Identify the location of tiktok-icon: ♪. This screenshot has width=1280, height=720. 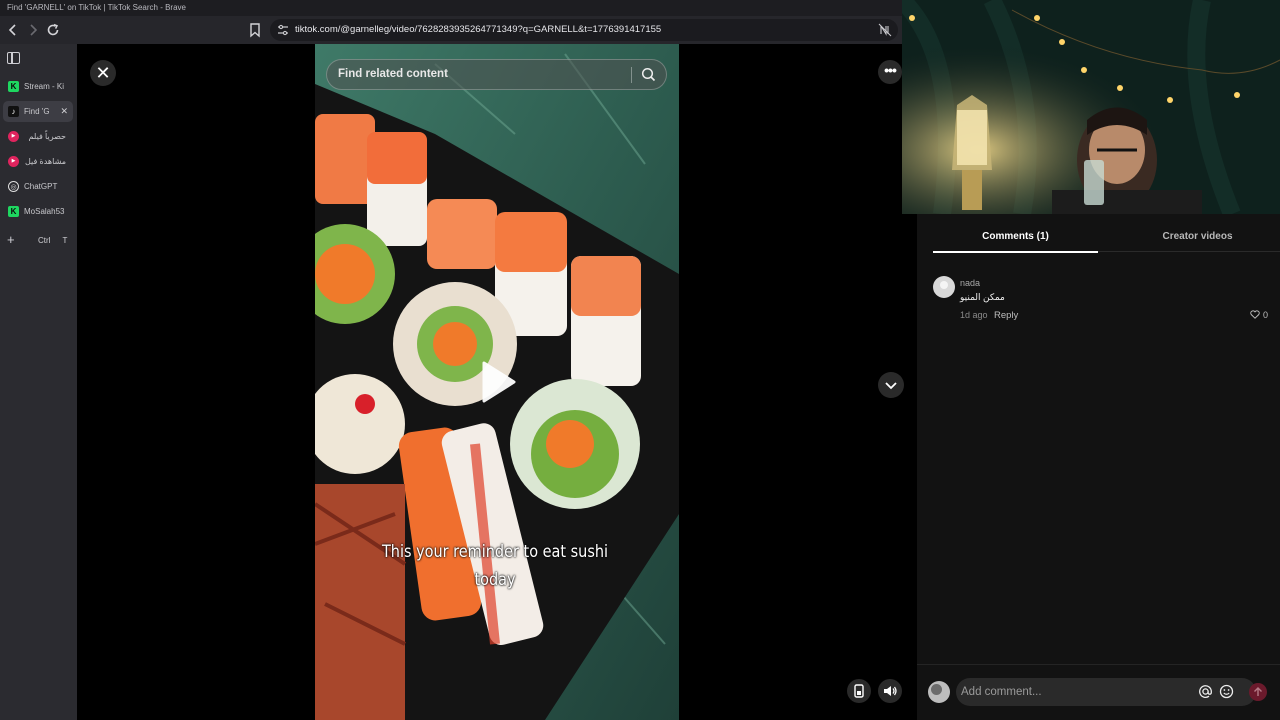
(13, 111).